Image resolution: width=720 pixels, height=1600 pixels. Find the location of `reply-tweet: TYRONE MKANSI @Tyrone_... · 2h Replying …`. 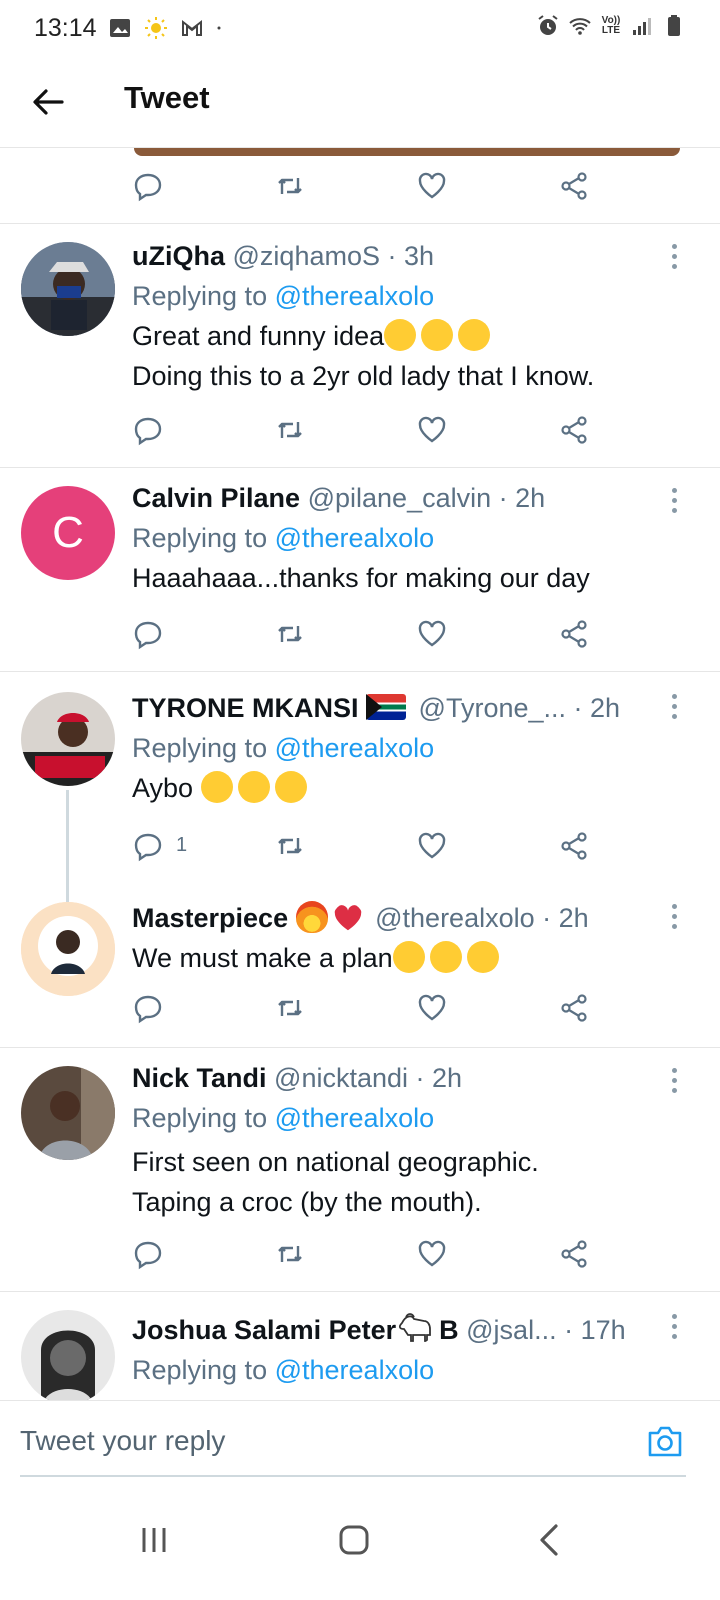

reply-tweet: TYRONE MKANSI @Tyrone_... · 2h Replying … is located at coordinates (360, 777).